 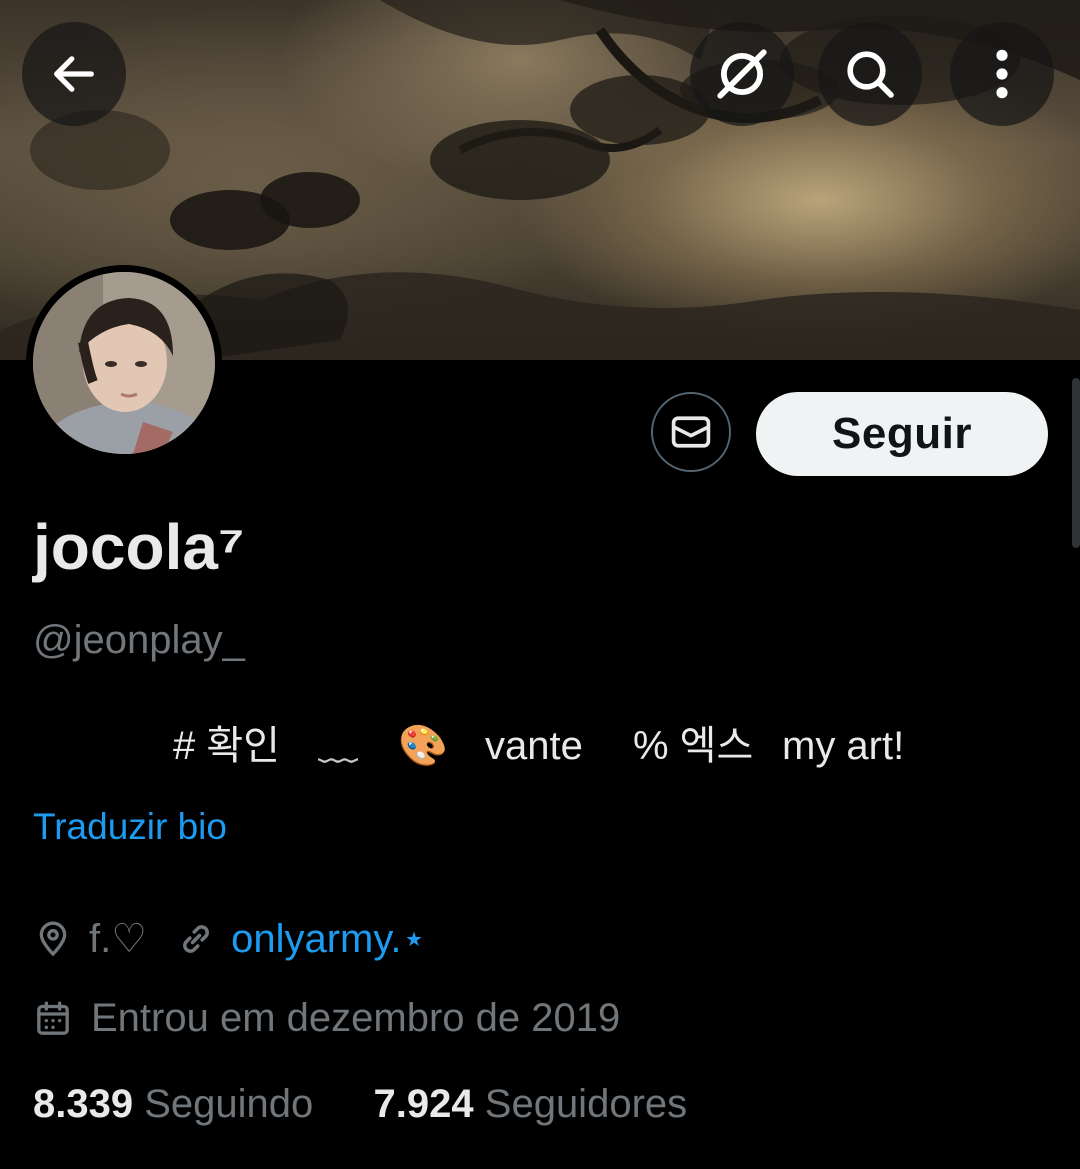 I want to click on grok-button, so click(x=742, y=74).